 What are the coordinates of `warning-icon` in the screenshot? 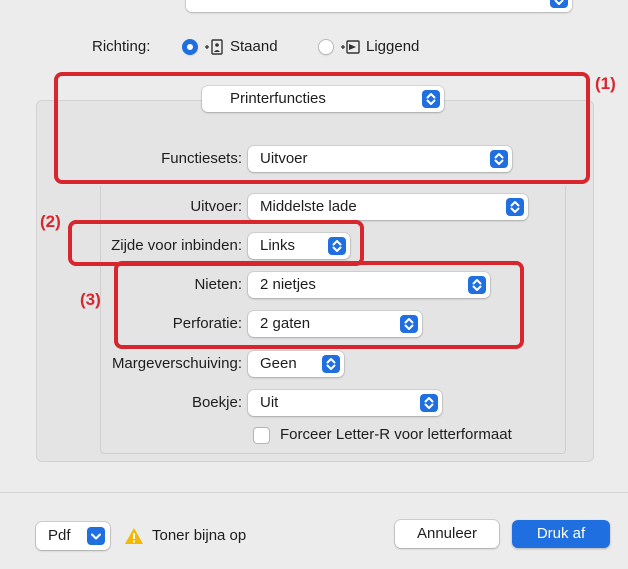 It's located at (134, 536).